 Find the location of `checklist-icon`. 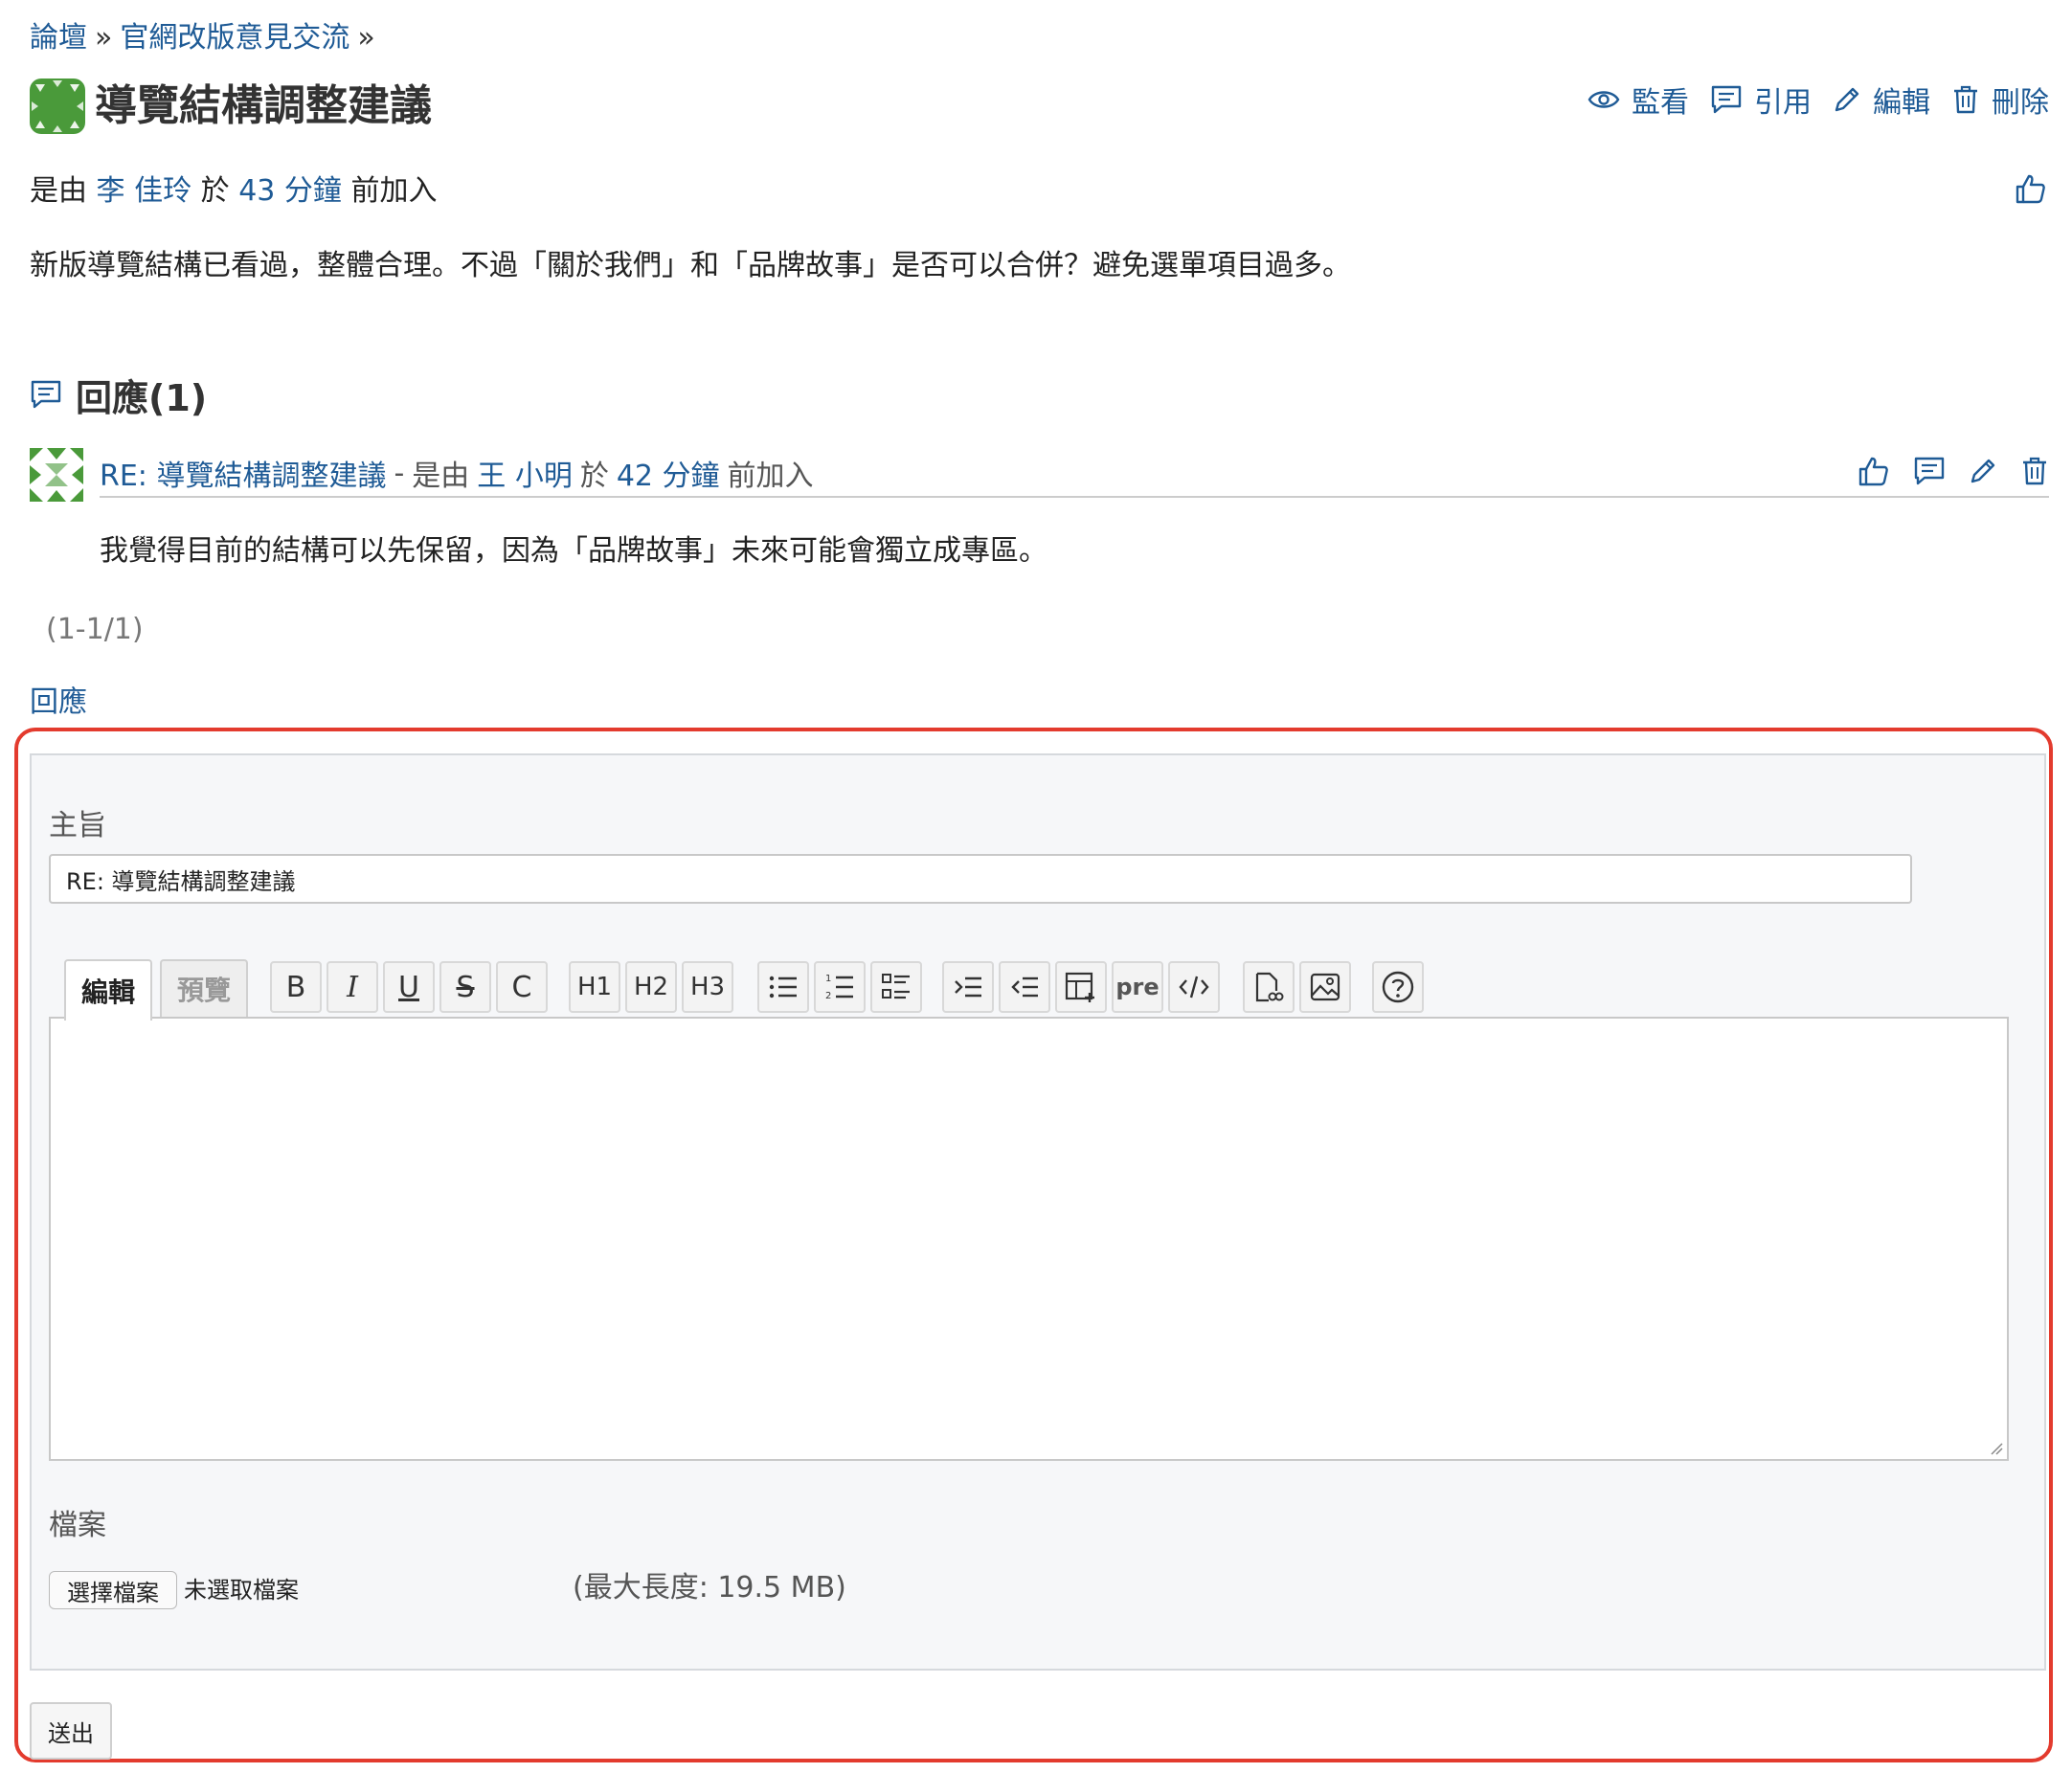

checklist-icon is located at coordinates (896, 986).